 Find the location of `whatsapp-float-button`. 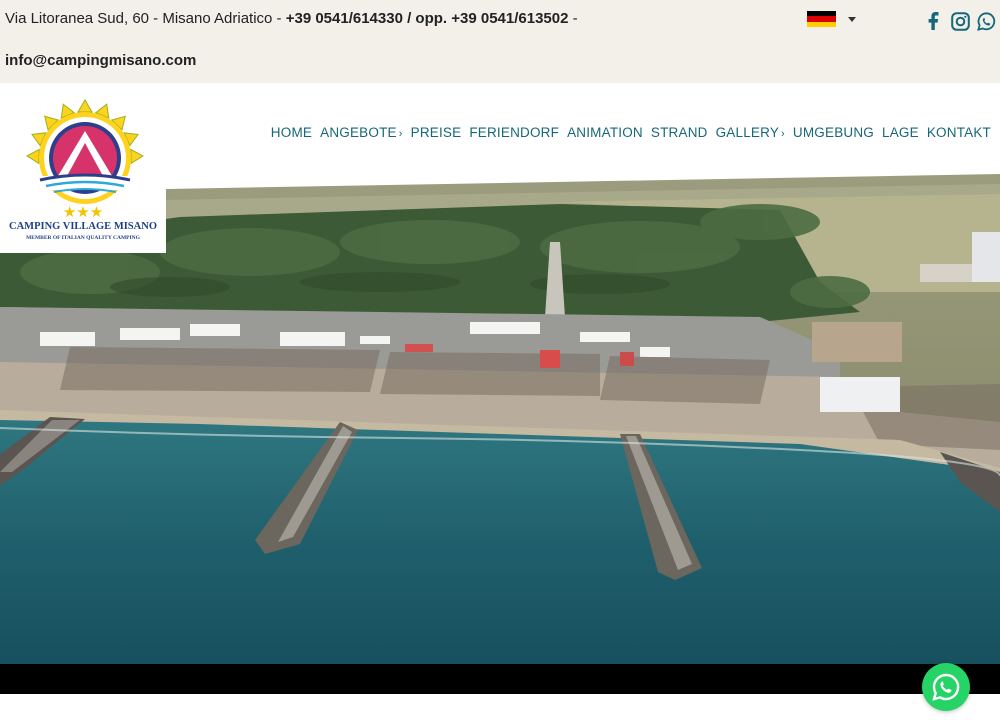

whatsapp-float-button is located at coordinates (946, 687).